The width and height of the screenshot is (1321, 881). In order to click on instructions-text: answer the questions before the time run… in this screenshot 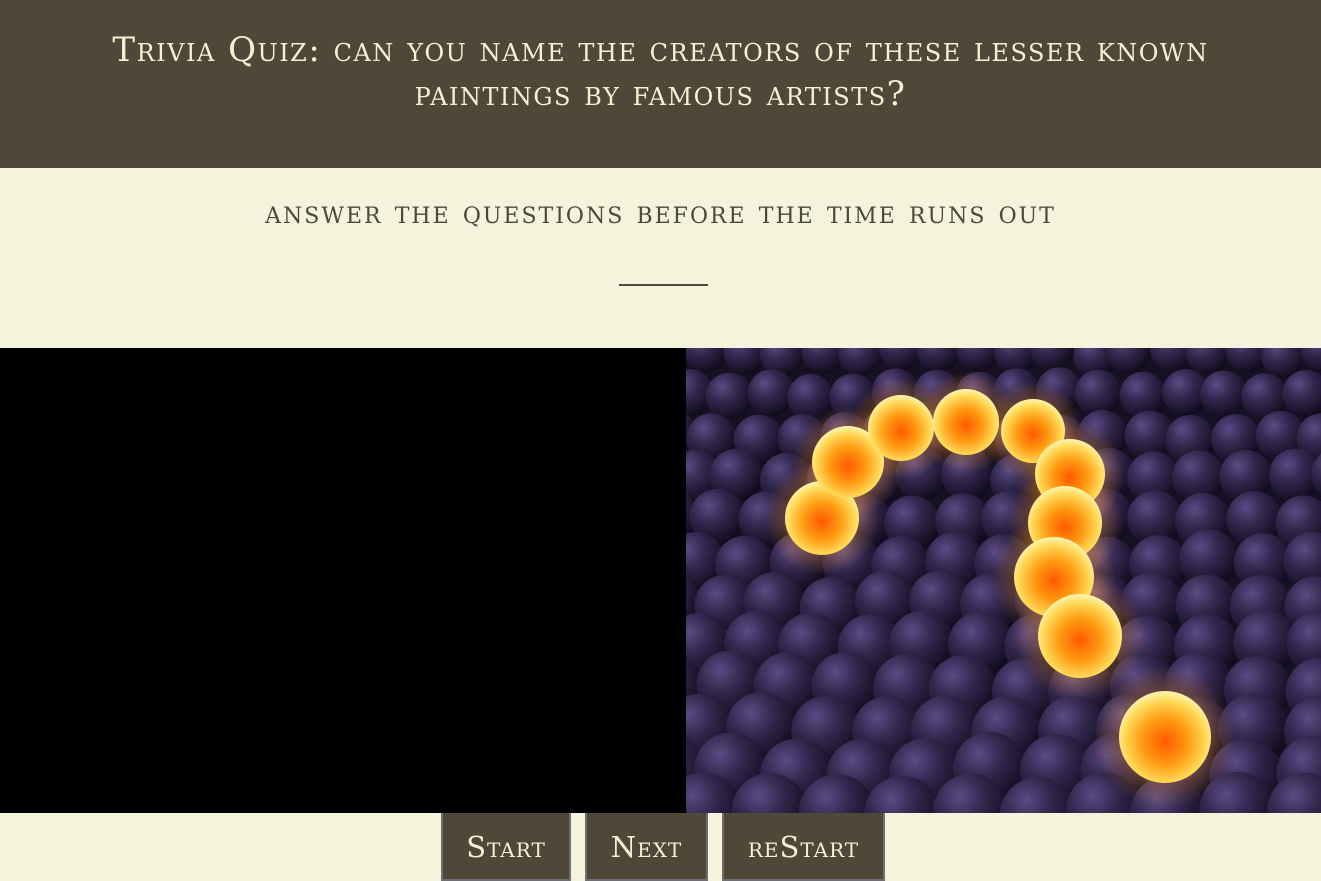, I will do `click(660, 212)`.